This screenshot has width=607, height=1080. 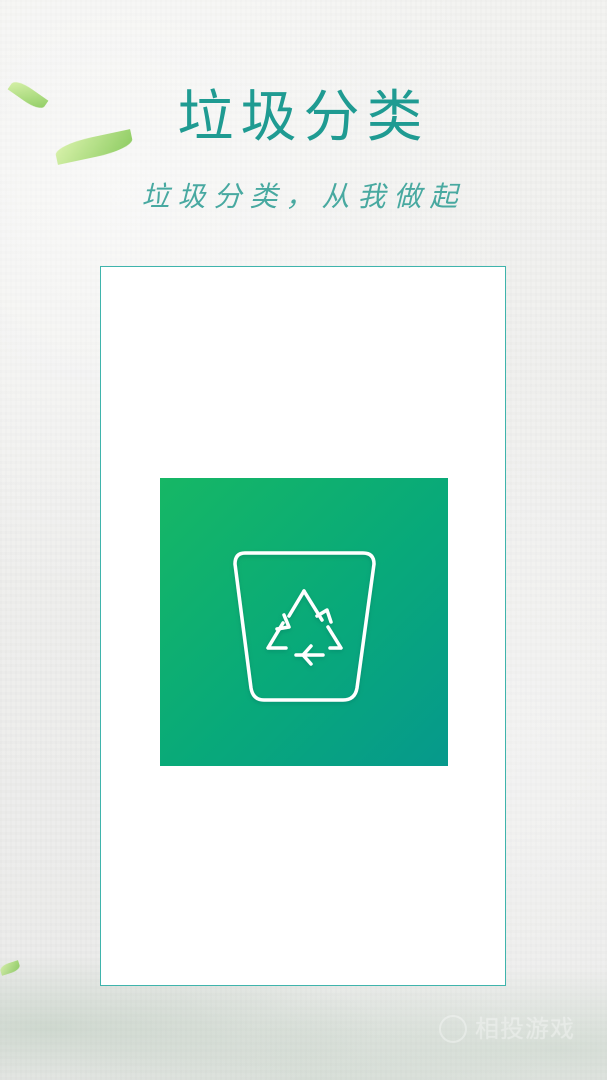 What do you see at coordinates (525, 1029) in the screenshot?
I see `watermark-text: 相投游戏` at bounding box center [525, 1029].